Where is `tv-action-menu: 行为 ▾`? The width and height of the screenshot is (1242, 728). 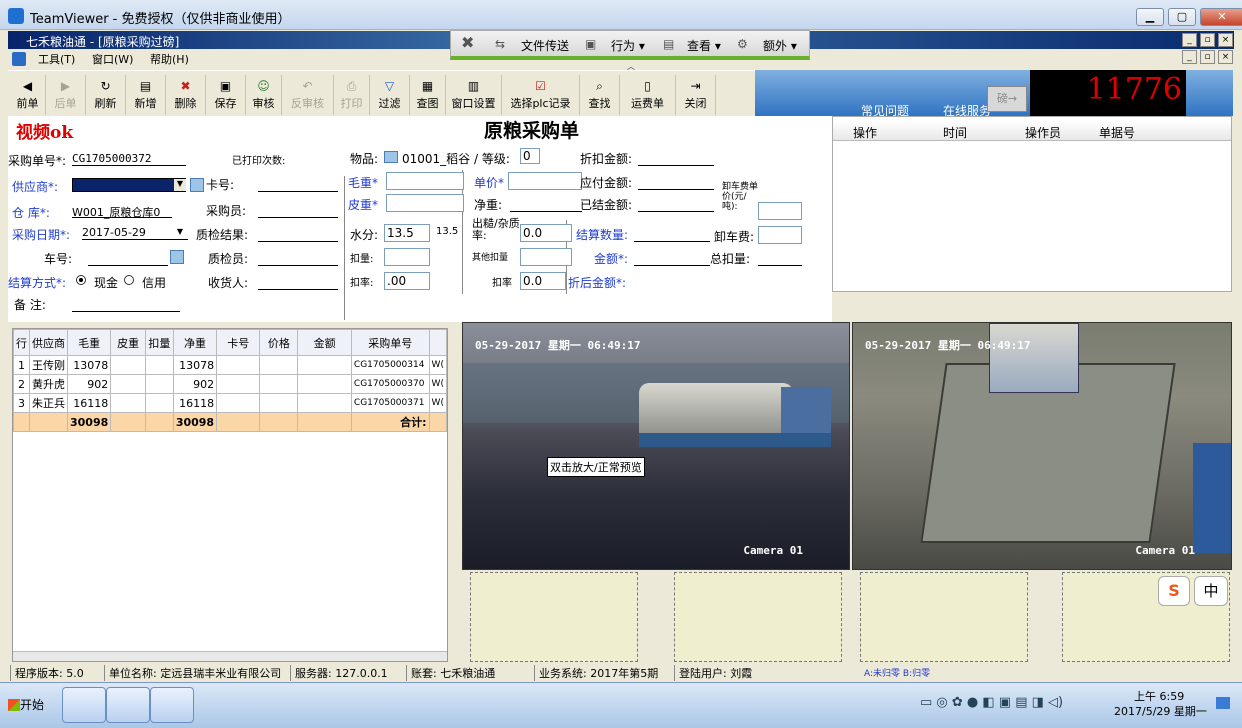 tv-action-menu: 行为 ▾ is located at coordinates (628, 45).